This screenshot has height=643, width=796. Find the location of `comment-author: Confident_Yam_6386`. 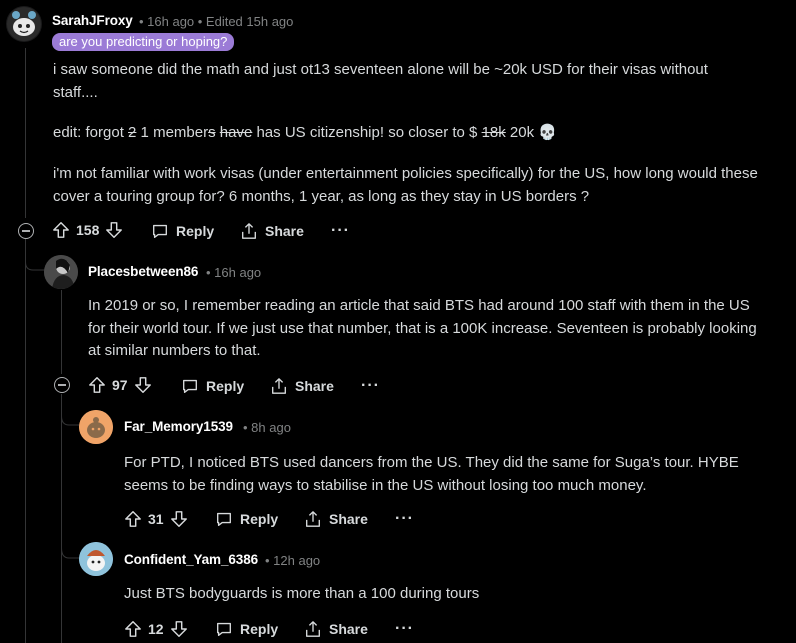

comment-author: Confident_Yam_6386 is located at coordinates (191, 559).